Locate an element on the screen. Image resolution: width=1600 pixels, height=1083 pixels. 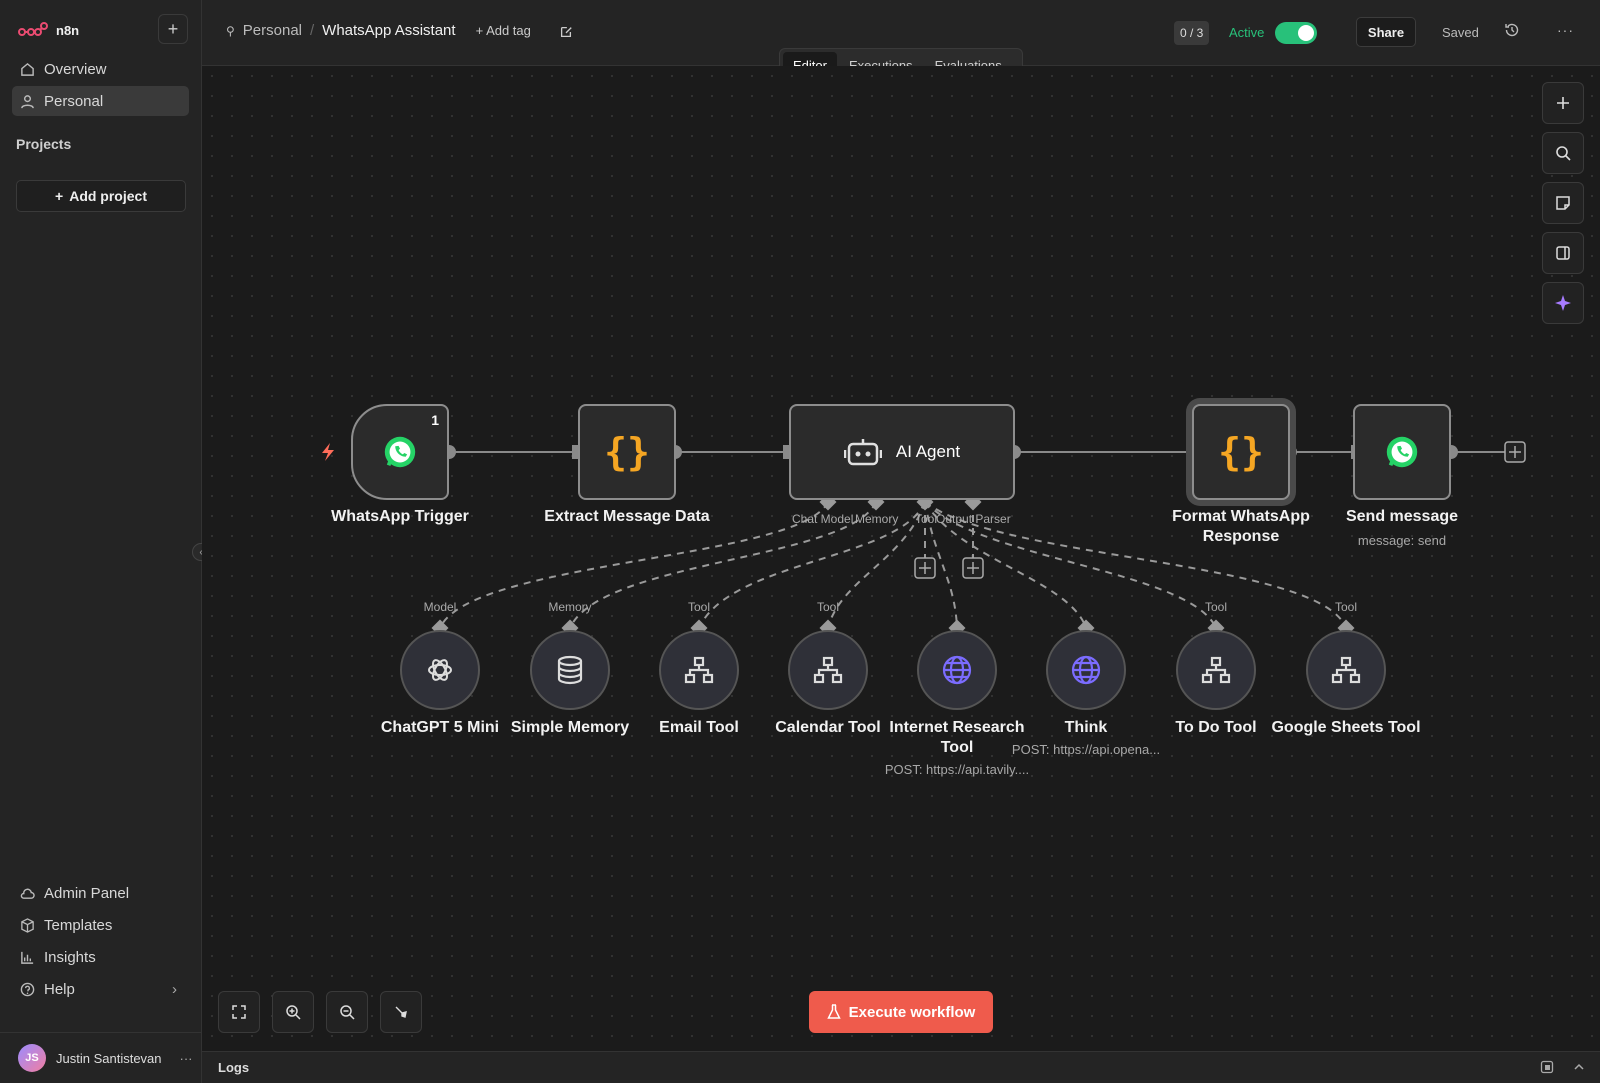
fit-view-button is located at coordinates (239, 1012).